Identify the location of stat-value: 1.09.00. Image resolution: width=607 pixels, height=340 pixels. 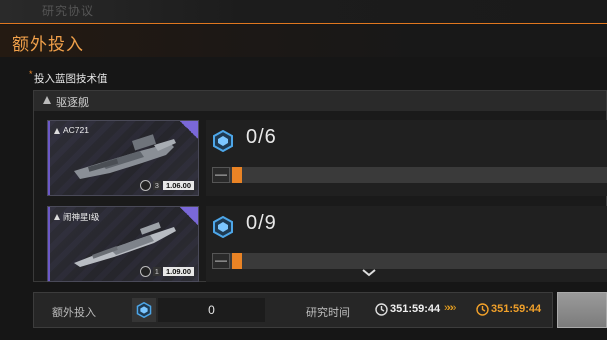
(178, 271).